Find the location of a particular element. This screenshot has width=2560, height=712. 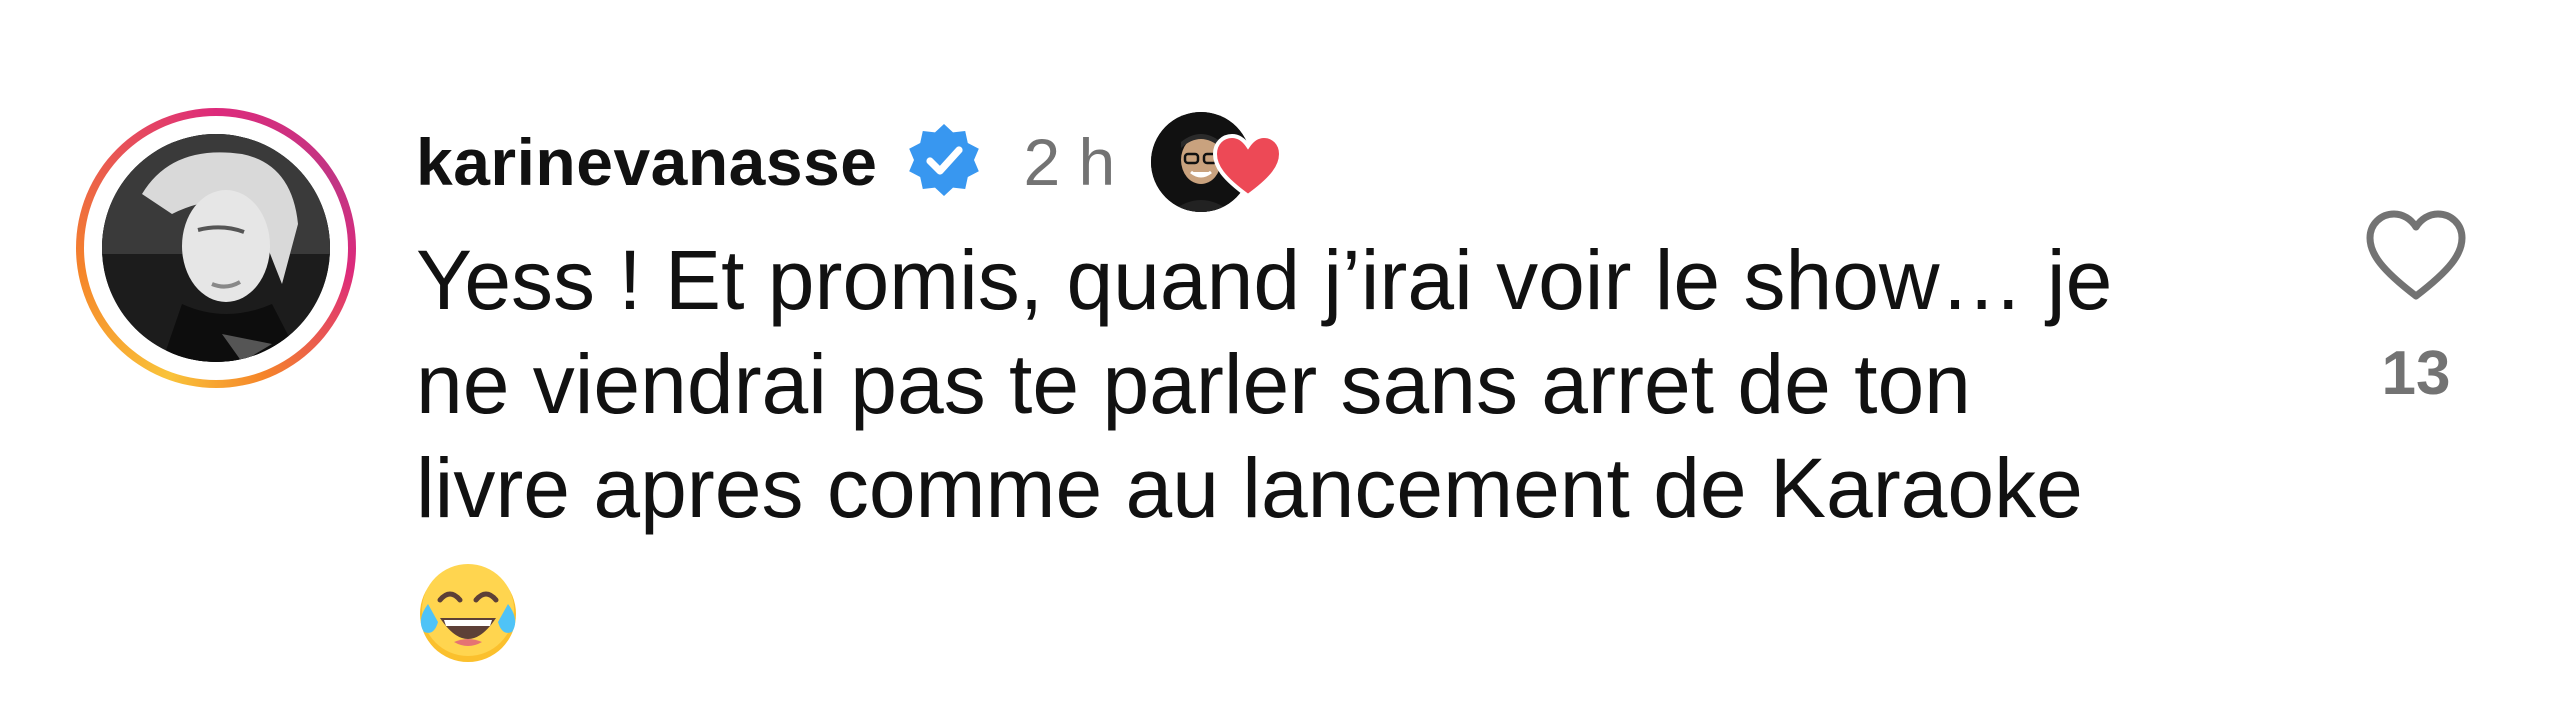

avatar-ring-gap is located at coordinates (216, 248).